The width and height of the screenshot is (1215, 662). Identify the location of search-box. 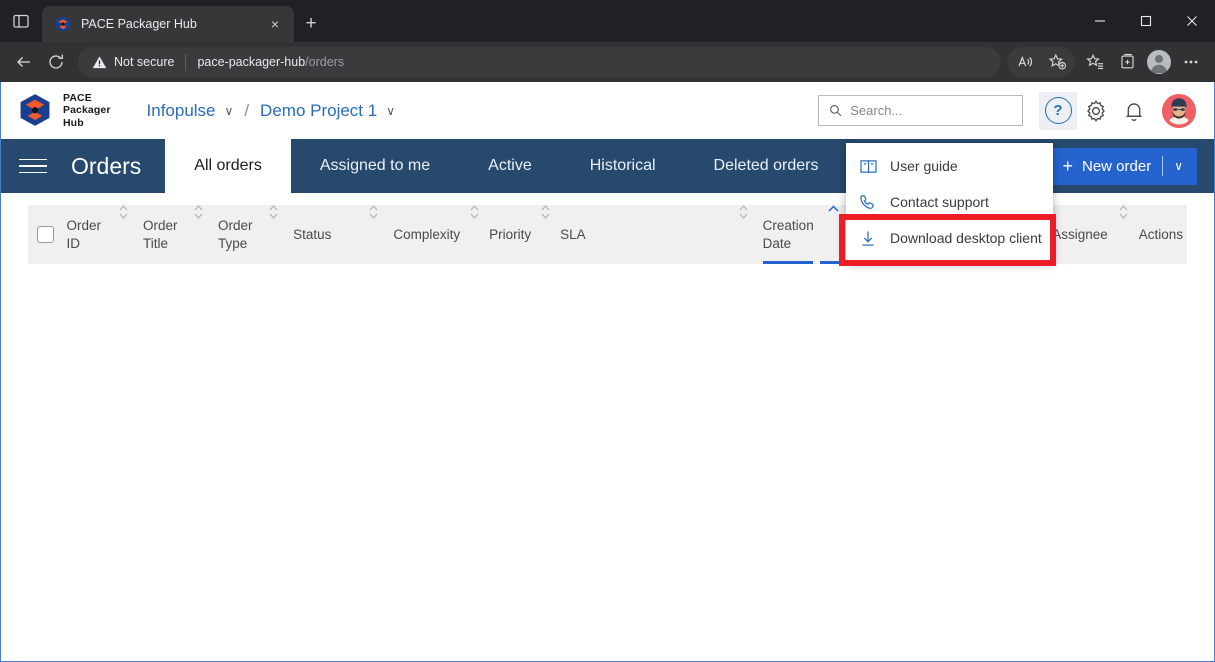
(920, 110).